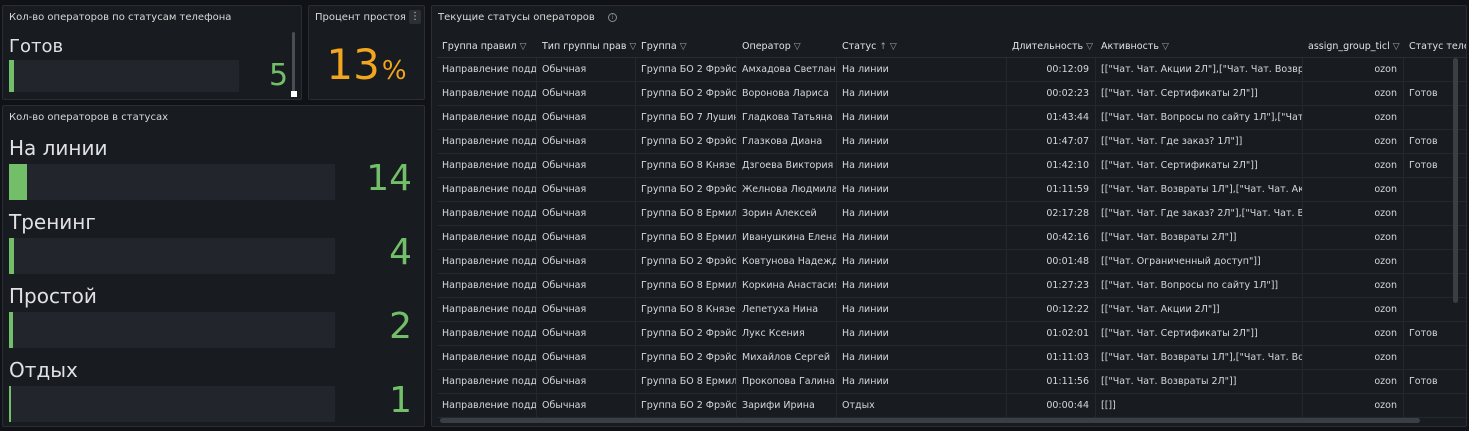  Describe the element at coordinates (294, 94) in the screenshot. I see `resize-handle` at that location.